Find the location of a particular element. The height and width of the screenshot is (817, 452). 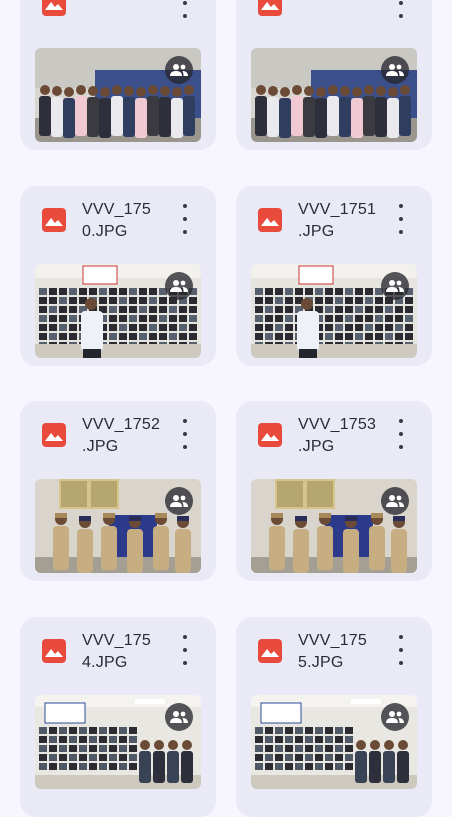

file-card-header: VVV_1753 .JPG is located at coordinates (334, 436).